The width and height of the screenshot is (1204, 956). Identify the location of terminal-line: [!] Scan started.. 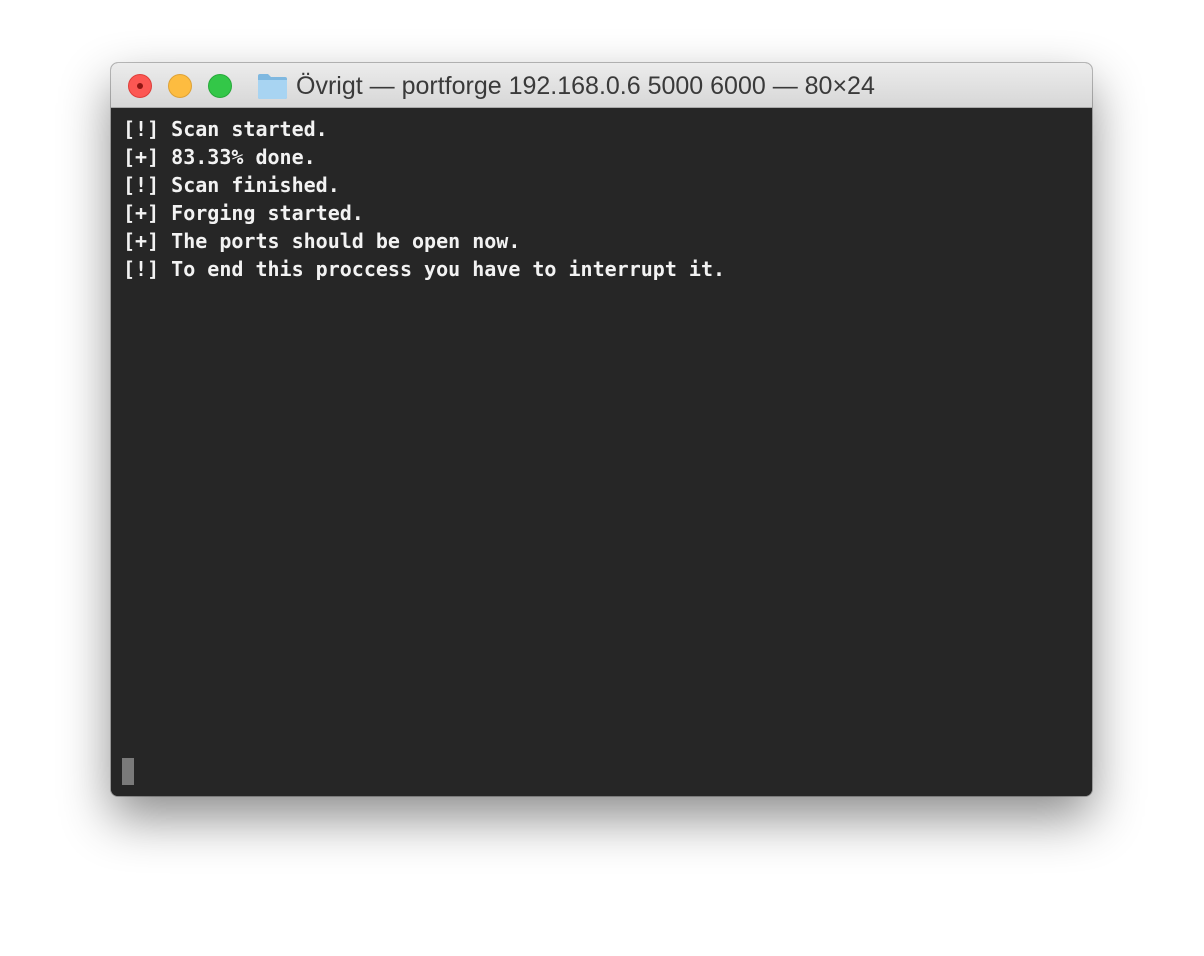
(225, 129).